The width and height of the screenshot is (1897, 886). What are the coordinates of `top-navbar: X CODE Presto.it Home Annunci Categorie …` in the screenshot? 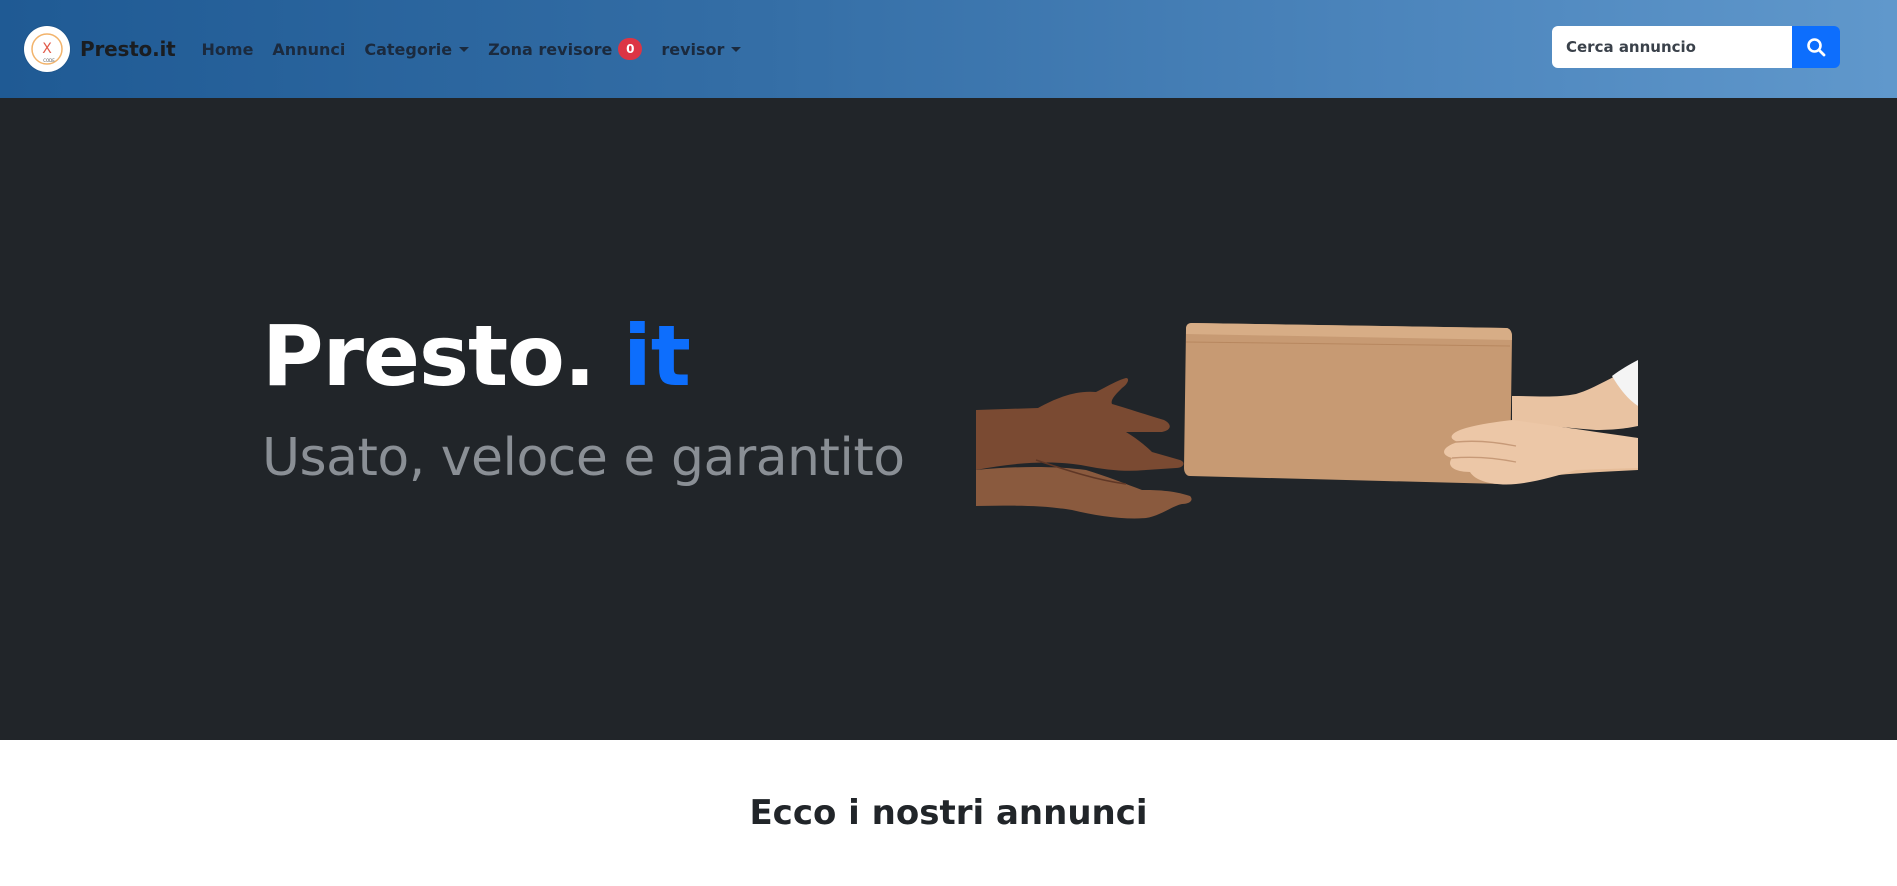 It's located at (948, 49).